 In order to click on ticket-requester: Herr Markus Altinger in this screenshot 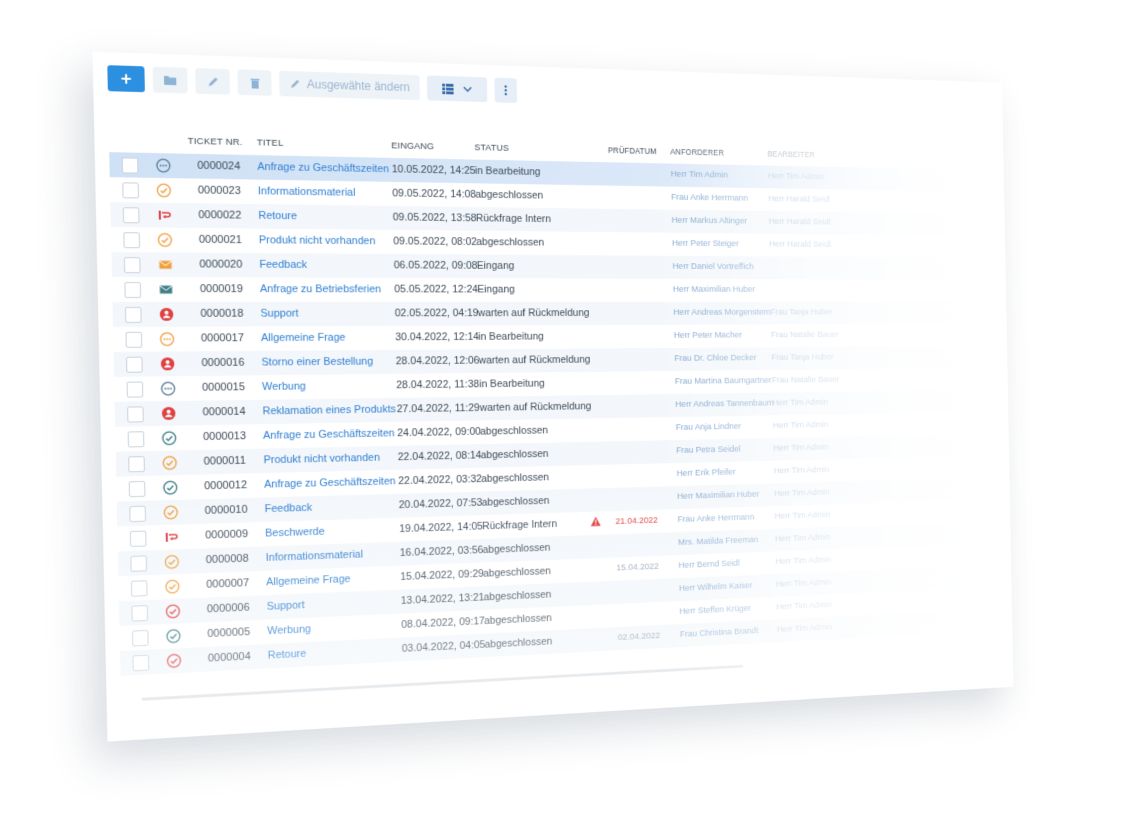, I will do `click(710, 220)`.